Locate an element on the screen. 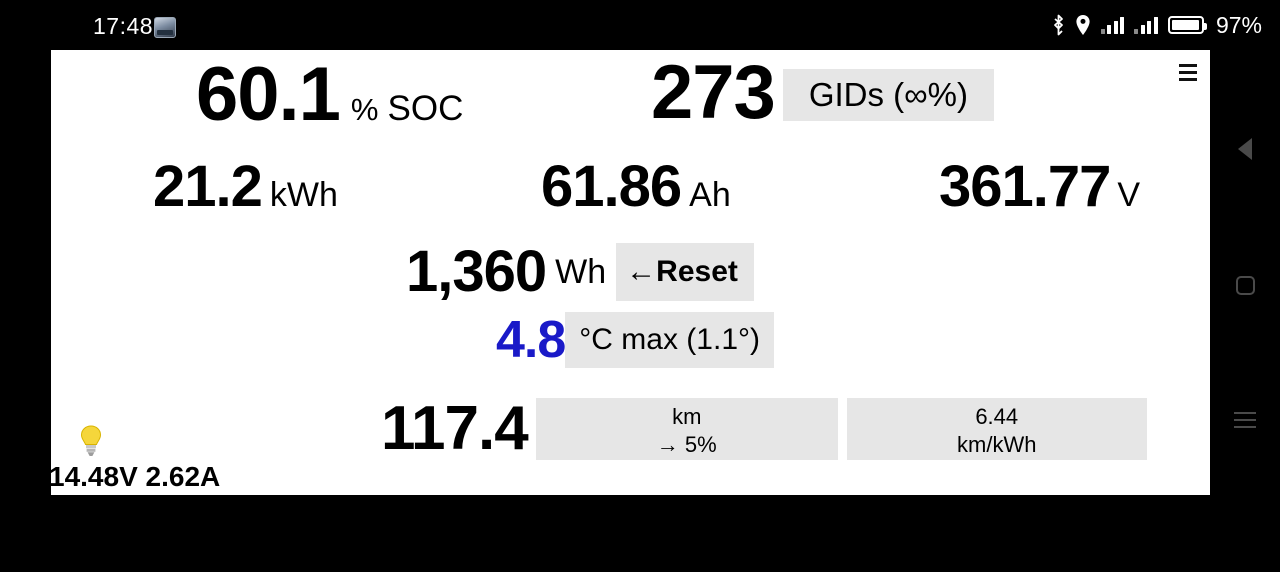 This screenshot has height=572, width=1280. gids-label-chip: GIDs (∞%) is located at coordinates (888, 95).